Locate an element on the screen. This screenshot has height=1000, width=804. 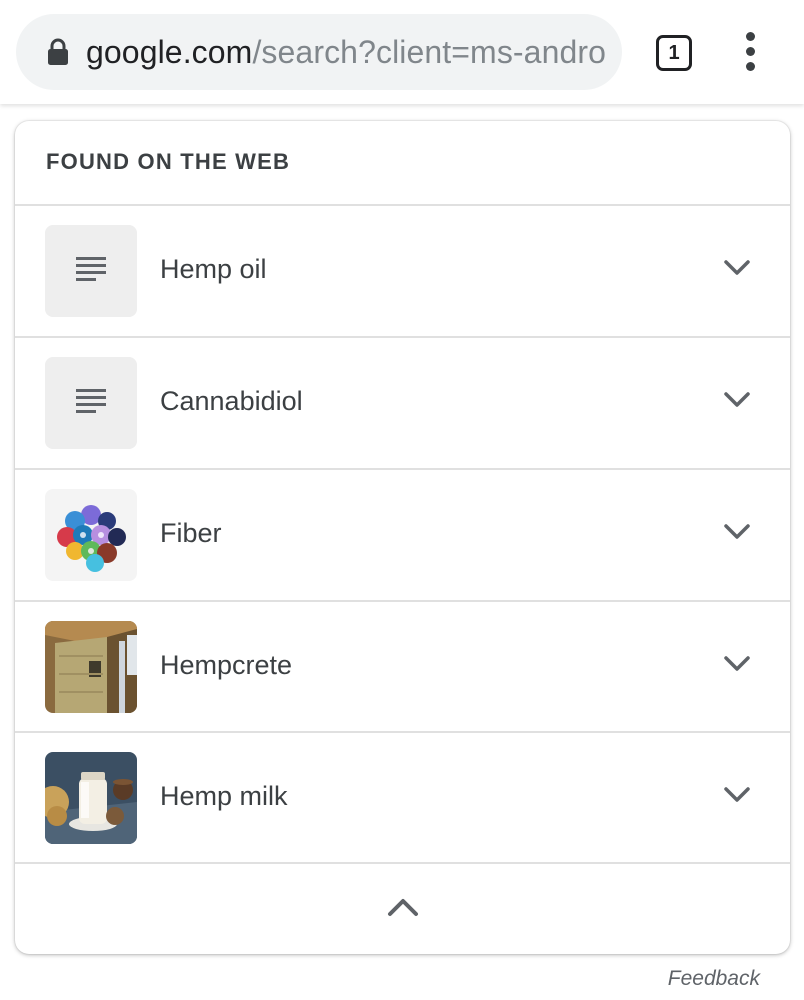
list-item-hemp-oil: Hemp oil is located at coordinates (402, 269).